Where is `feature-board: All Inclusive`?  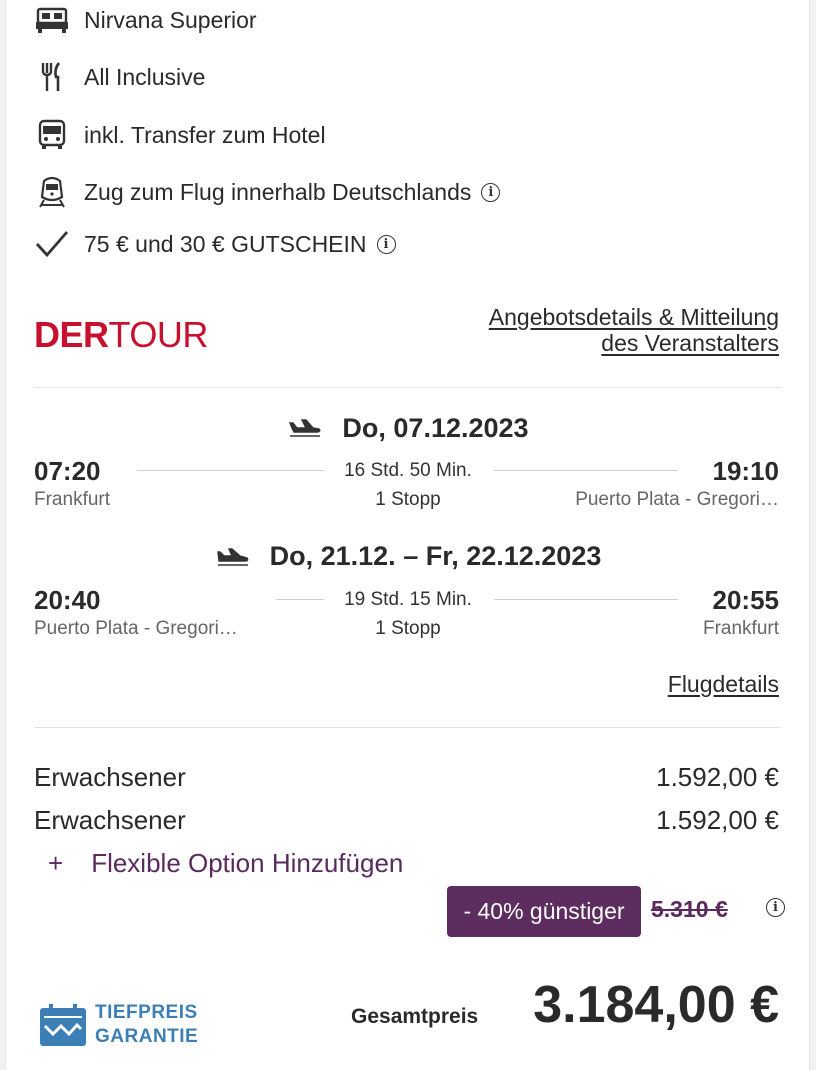
feature-board: All Inclusive is located at coordinates (119, 77).